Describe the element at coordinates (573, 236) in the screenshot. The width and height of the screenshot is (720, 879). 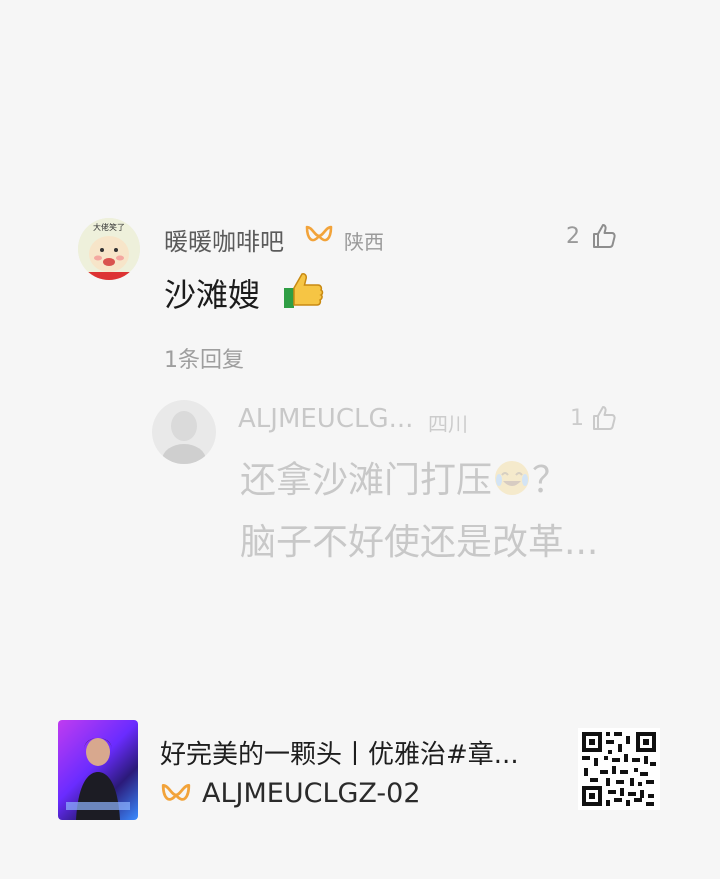
I see `like-count: 2` at that location.